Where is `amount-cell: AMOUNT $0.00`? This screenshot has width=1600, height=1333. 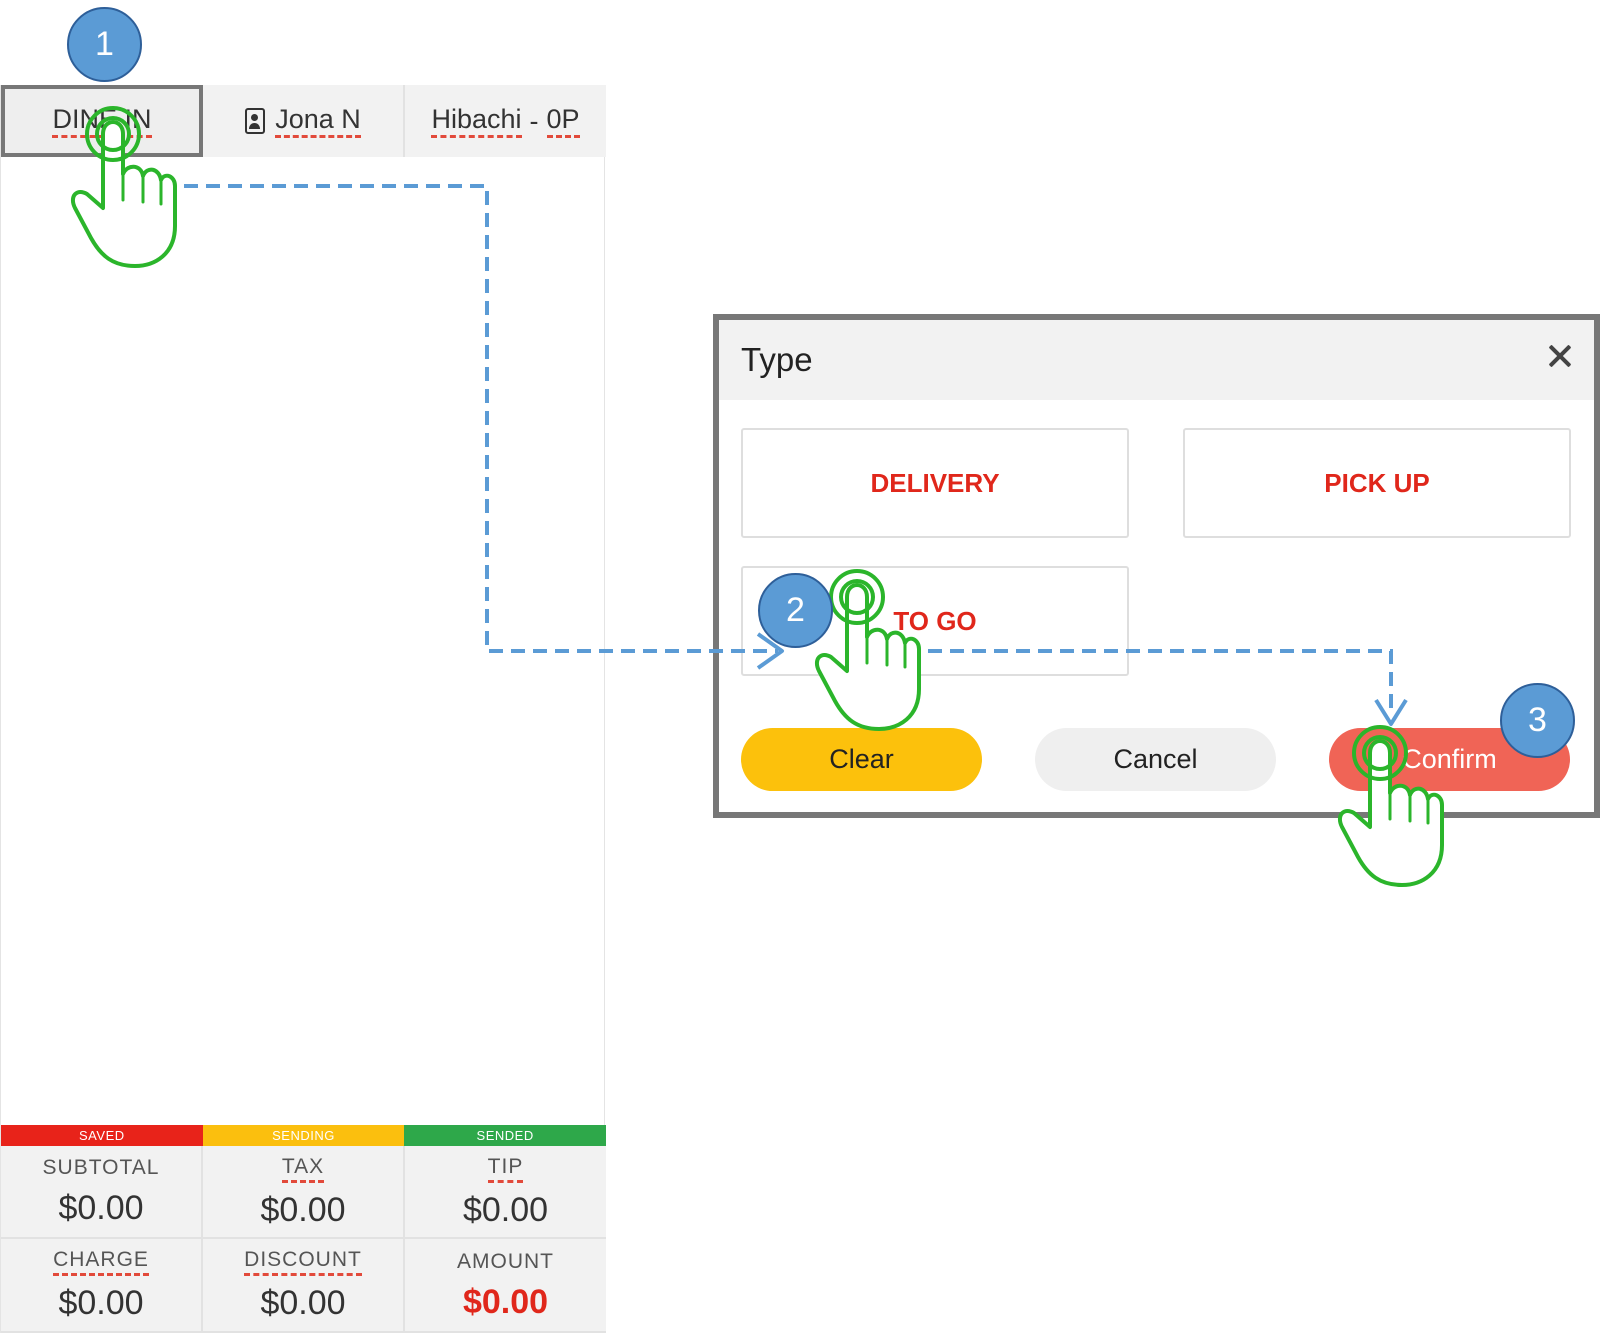 amount-cell: AMOUNT $0.00 is located at coordinates (505, 1286).